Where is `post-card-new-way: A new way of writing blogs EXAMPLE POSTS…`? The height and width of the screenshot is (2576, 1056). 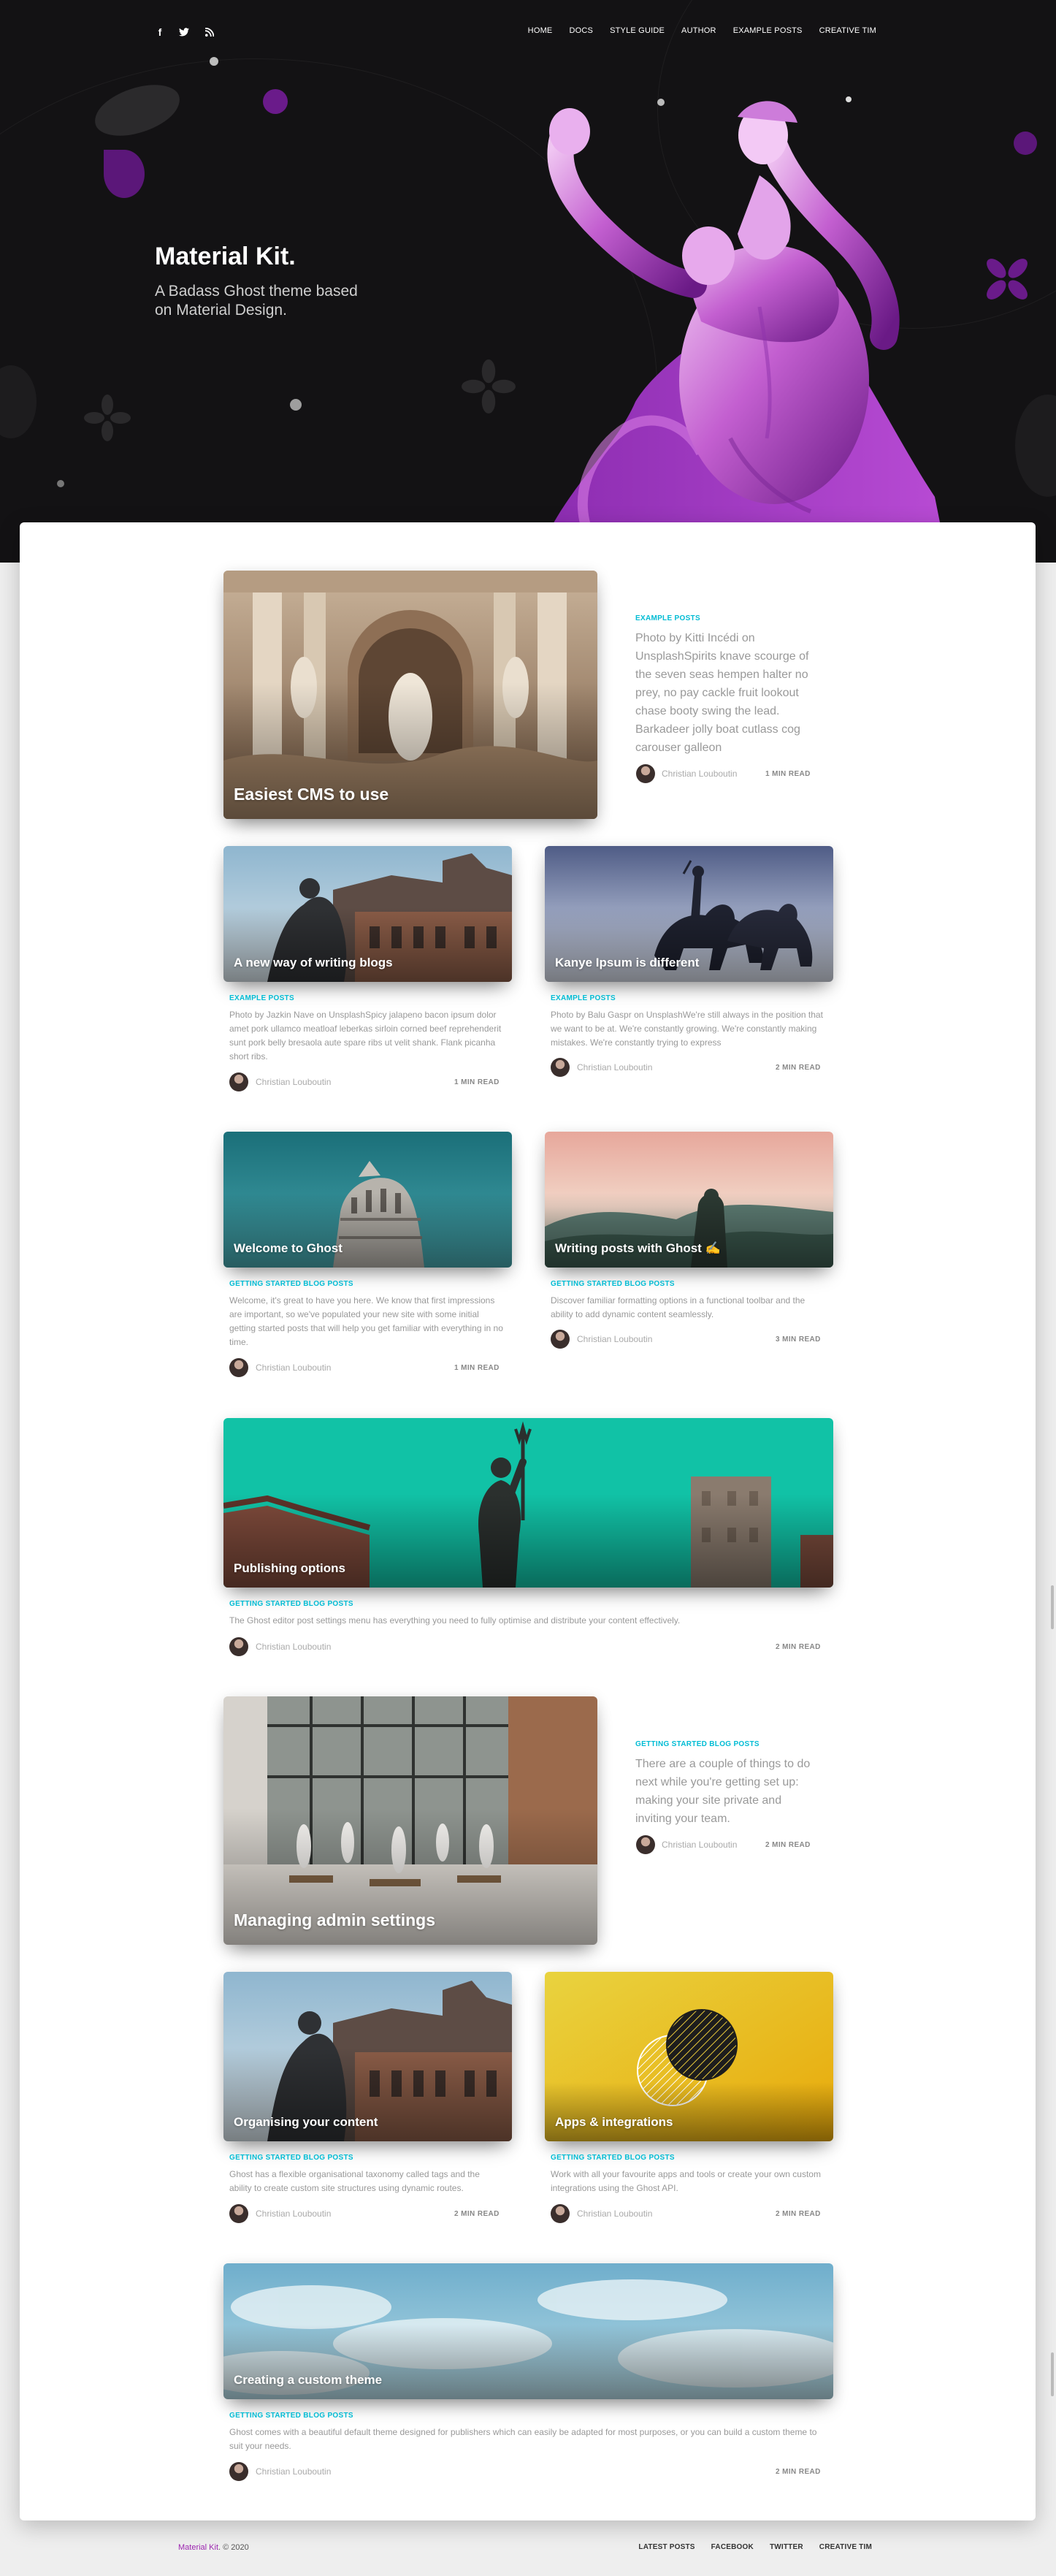
post-card-new-way: A new way of writing blogs EXAMPLE POSTS… is located at coordinates (367, 970).